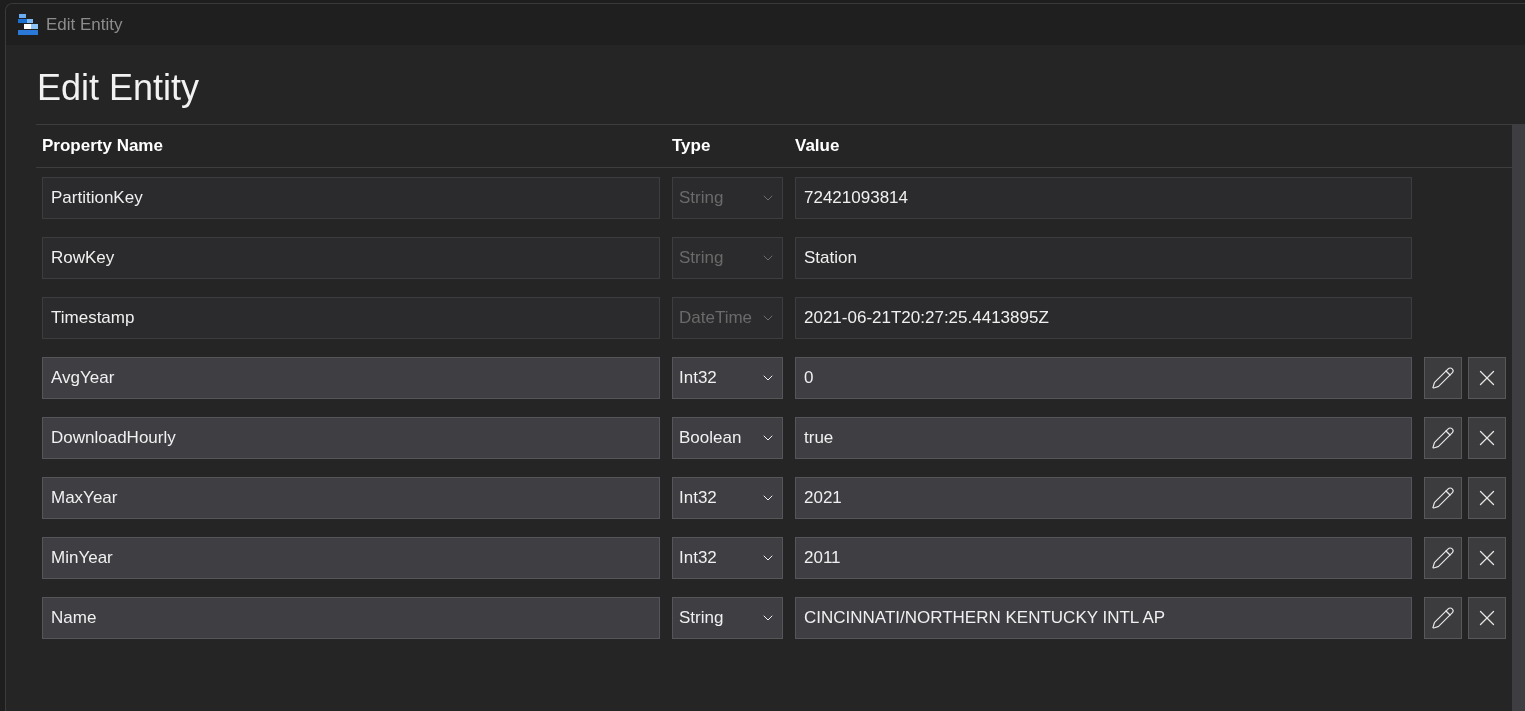 The height and width of the screenshot is (711, 1525). What do you see at coordinates (692, 146) in the screenshot?
I see `column-header: Type` at bounding box center [692, 146].